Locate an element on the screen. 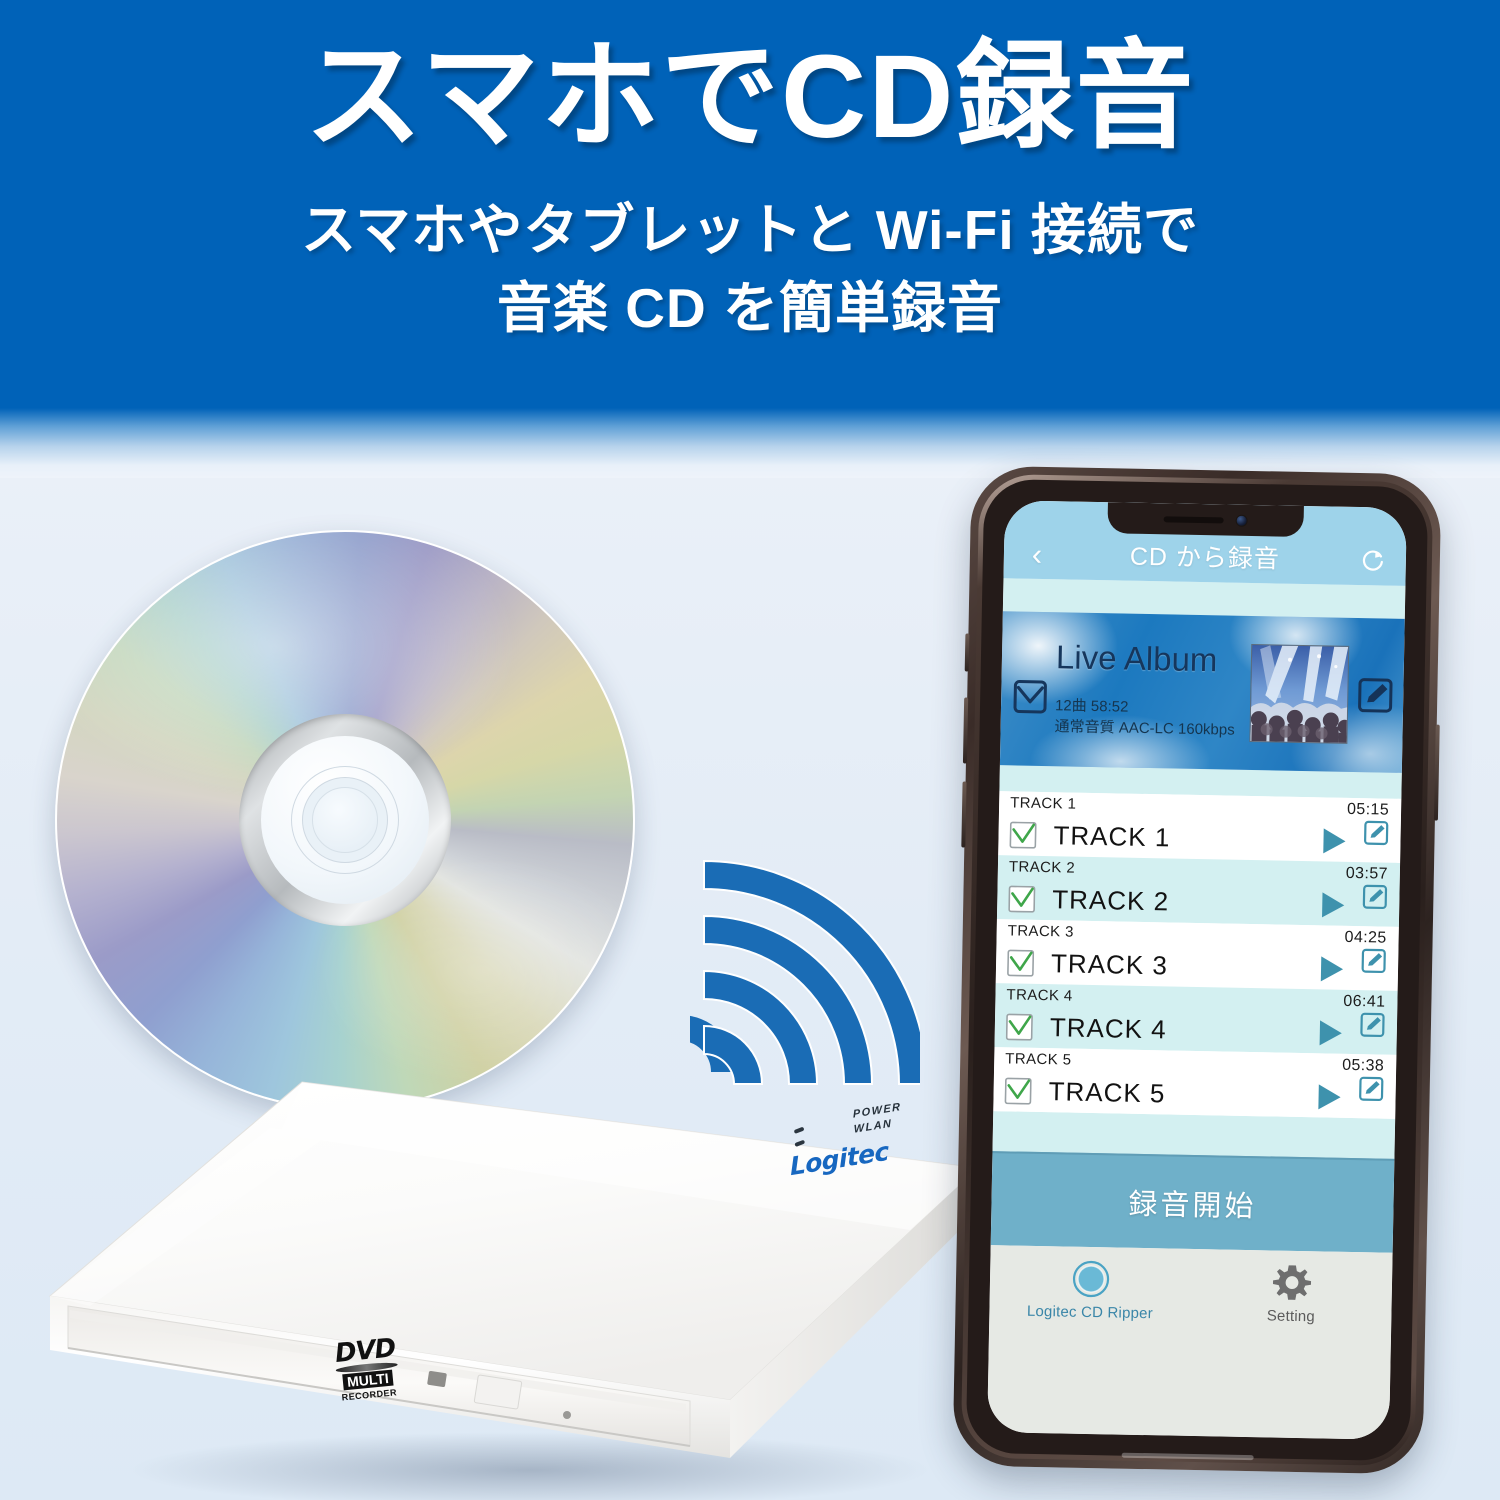 Image resolution: width=1500 pixels, height=1500 pixels. chevron-left-icon: ‹ is located at coordinates (1037, 554).